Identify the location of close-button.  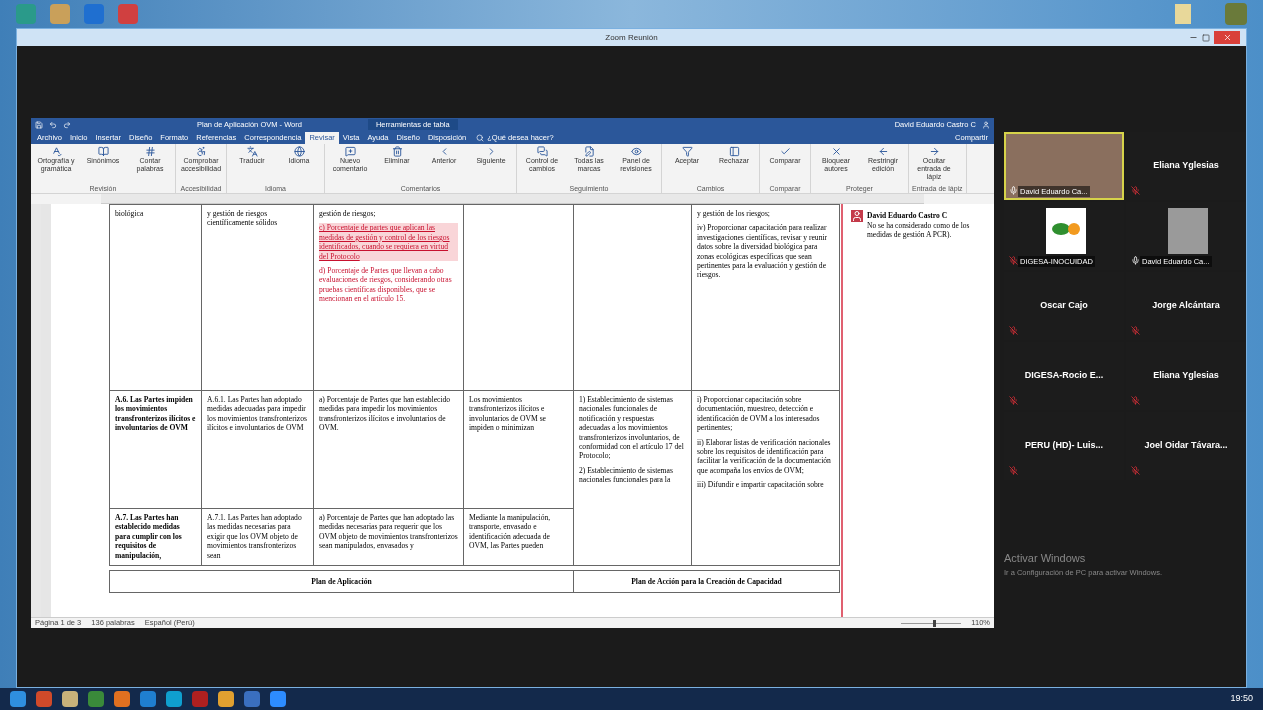
(1227, 37).